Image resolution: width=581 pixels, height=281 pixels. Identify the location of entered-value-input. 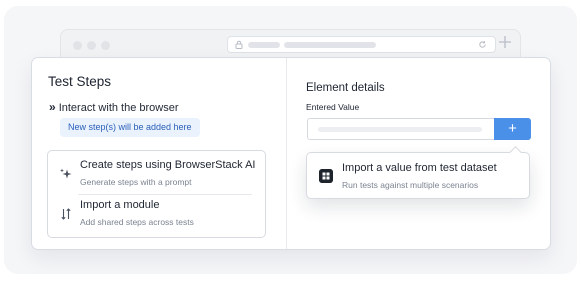
(401, 129).